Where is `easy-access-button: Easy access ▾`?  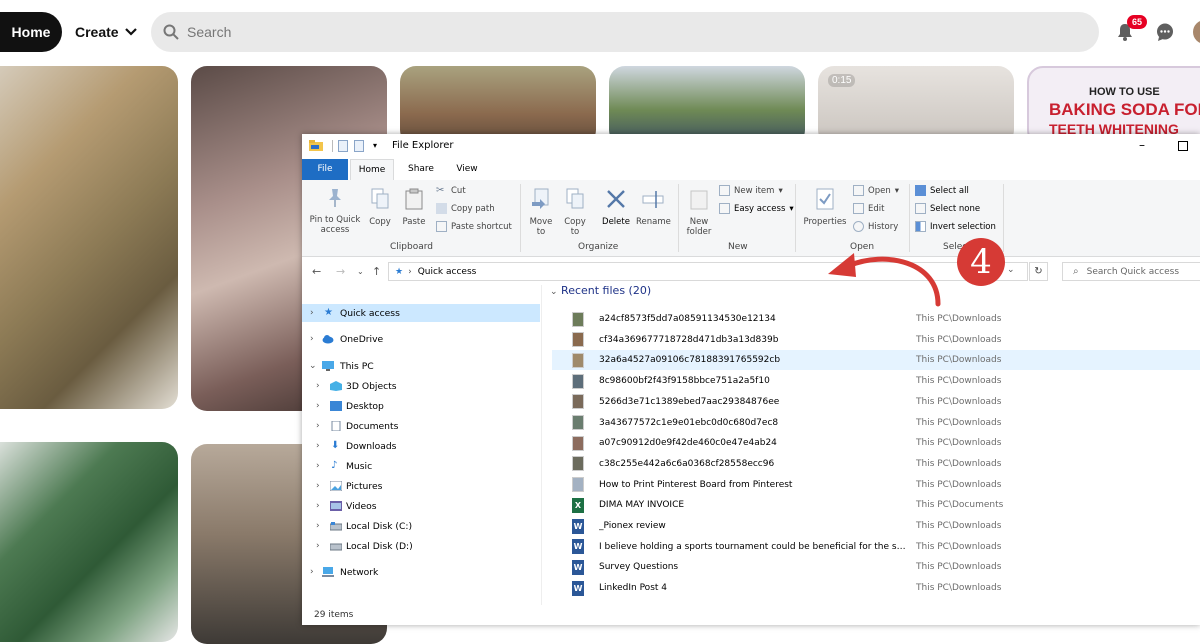 easy-access-button: Easy access ▾ is located at coordinates (756, 208).